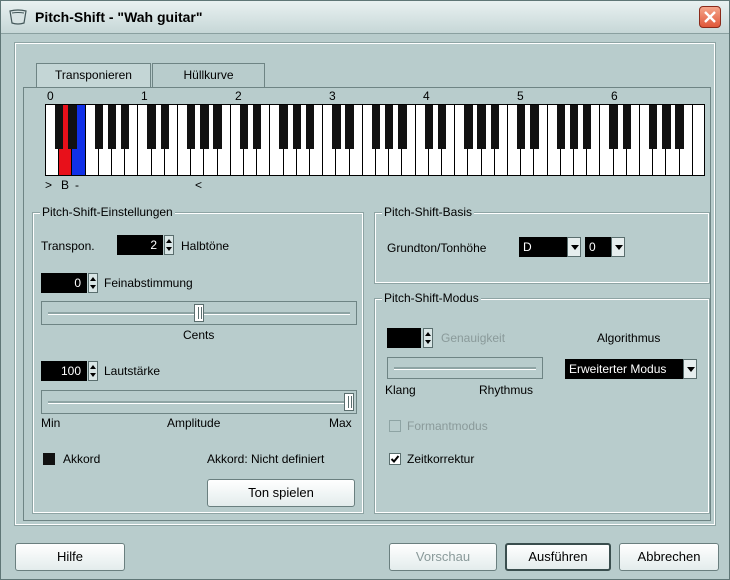 This screenshot has height=580, width=730. What do you see at coordinates (428, 338) in the screenshot?
I see `accuracy-stepper` at bounding box center [428, 338].